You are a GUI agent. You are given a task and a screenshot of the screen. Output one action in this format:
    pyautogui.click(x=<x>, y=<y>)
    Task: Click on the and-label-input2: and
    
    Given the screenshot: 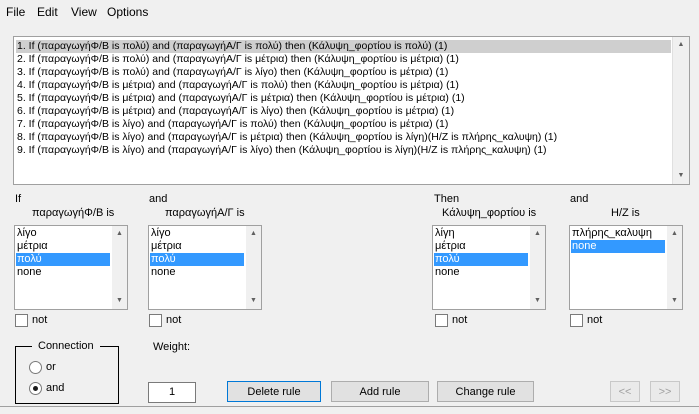 What is the action you would take?
    pyautogui.click(x=158, y=199)
    